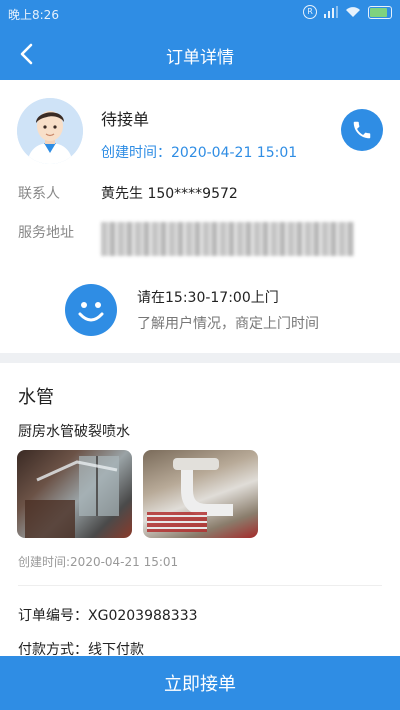 Image resolution: width=400 pixels, height=710 pixels. Describe the element at coordinates (228, 324) in the screenshot. I see `visit-hint: 了解用户情况，商定上门时间` at that location.